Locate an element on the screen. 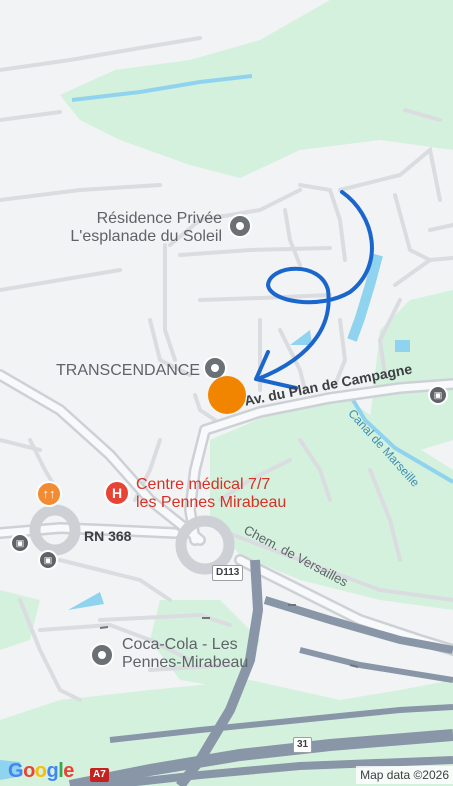 The image size is (453, 786). d113-shield: D113 is located at coordinates (228, 573).